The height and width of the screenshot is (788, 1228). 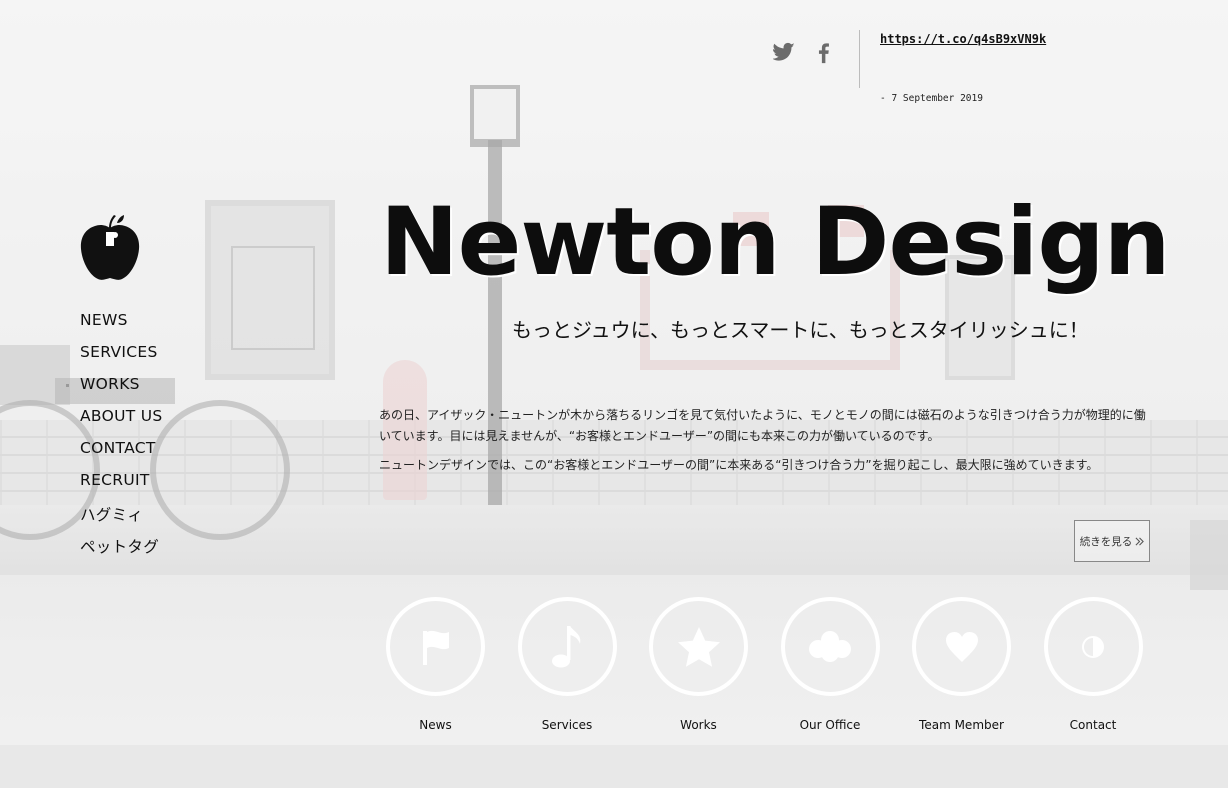 What do you see at coordinates (1140, 541) in the screenshot?
I see `double-chevron-right-icon` at bounding box center [1140, 541].